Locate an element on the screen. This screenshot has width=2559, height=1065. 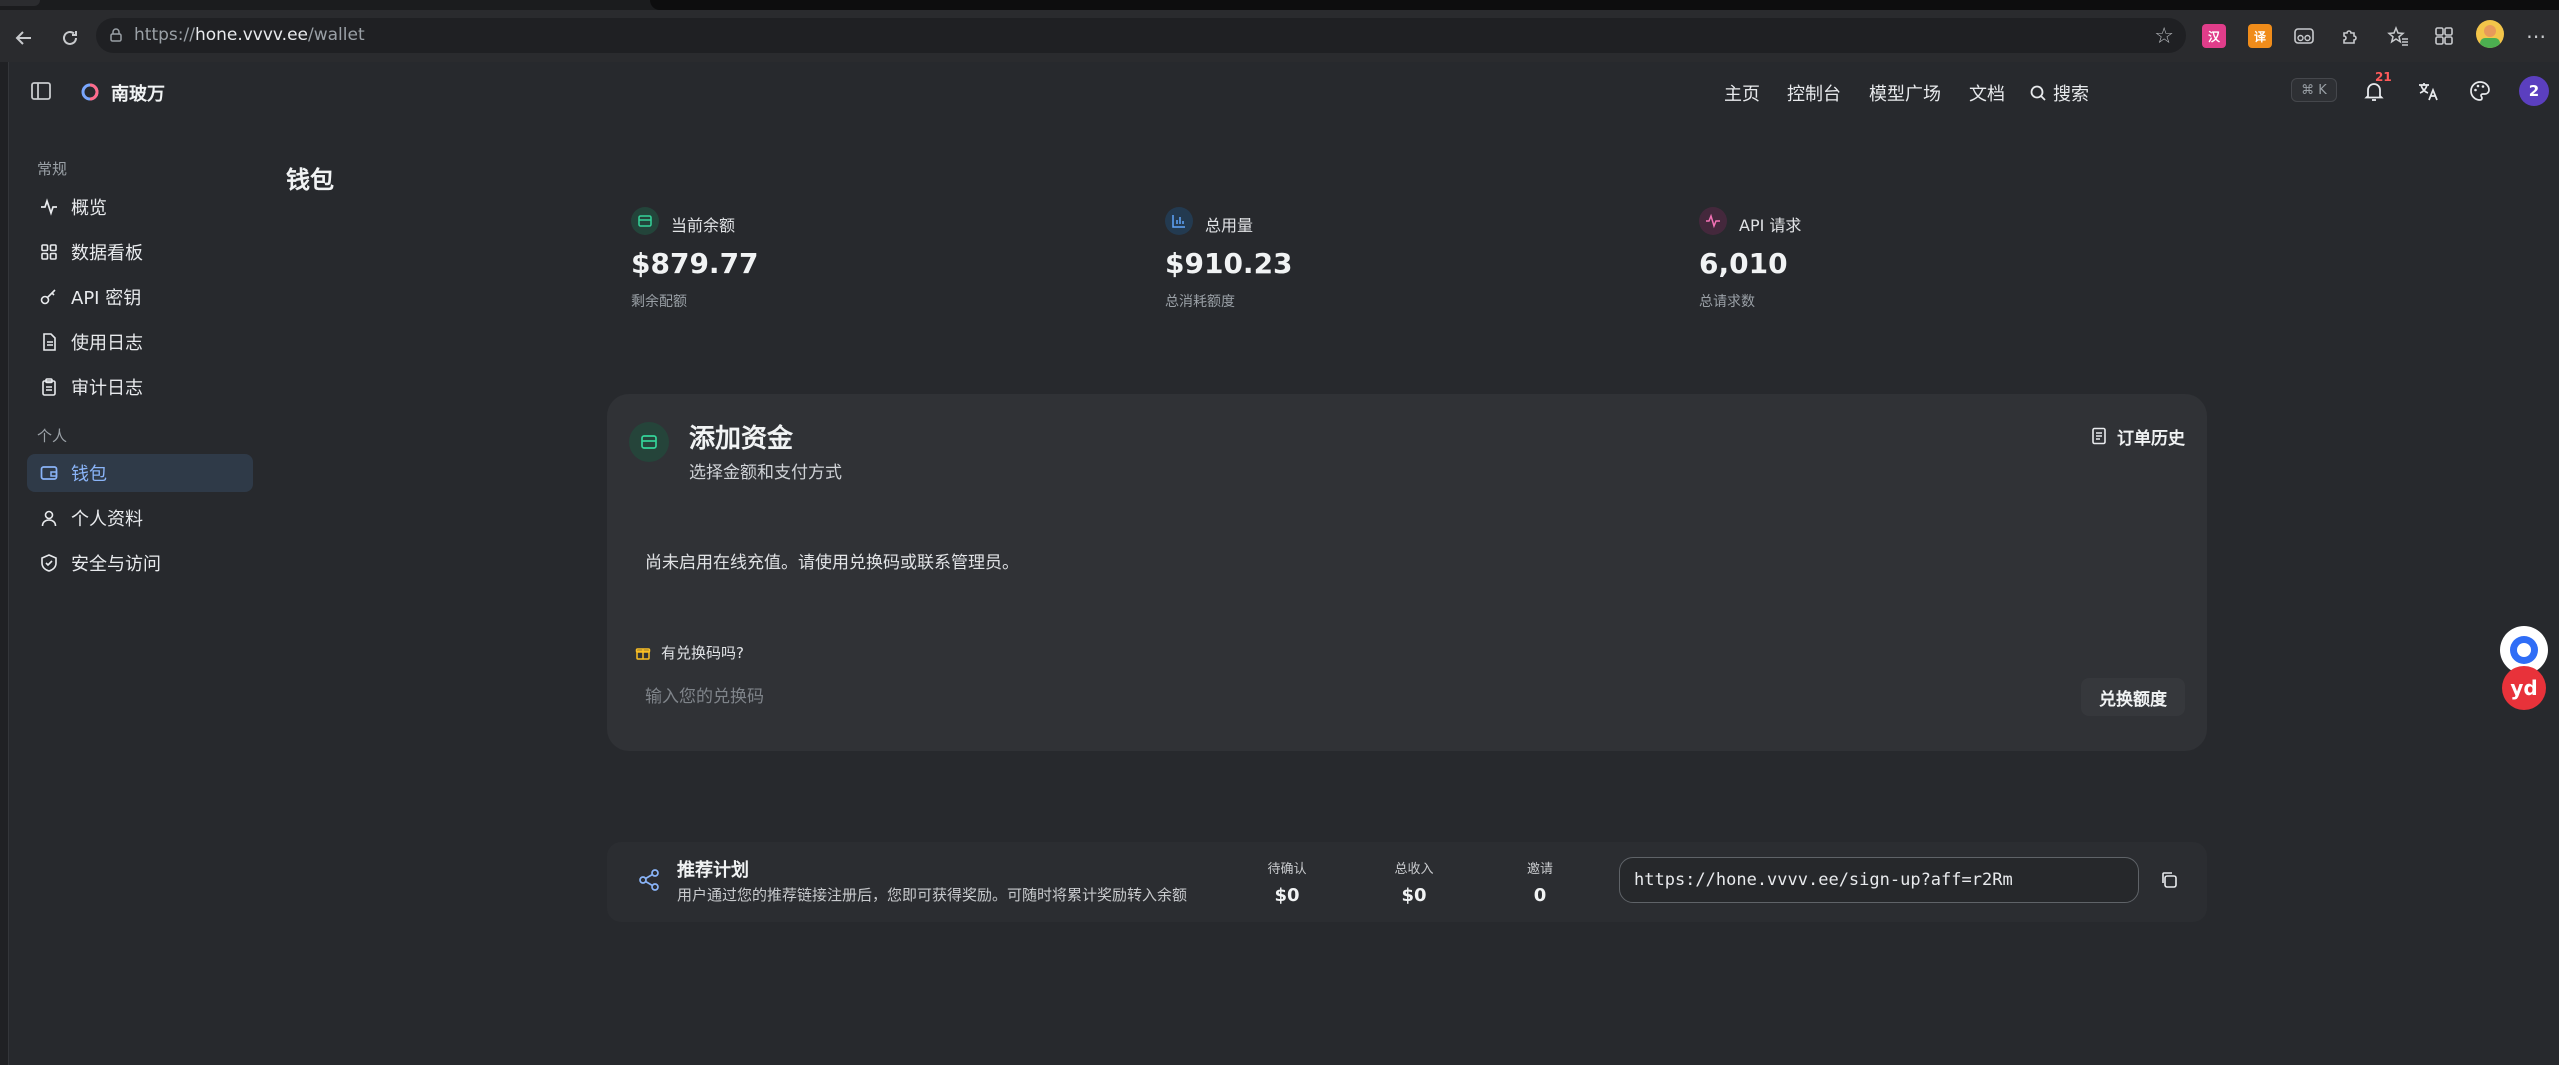
add-funds-subtitle: 选择金额和支付方式 is located at coordinates (765, 473).